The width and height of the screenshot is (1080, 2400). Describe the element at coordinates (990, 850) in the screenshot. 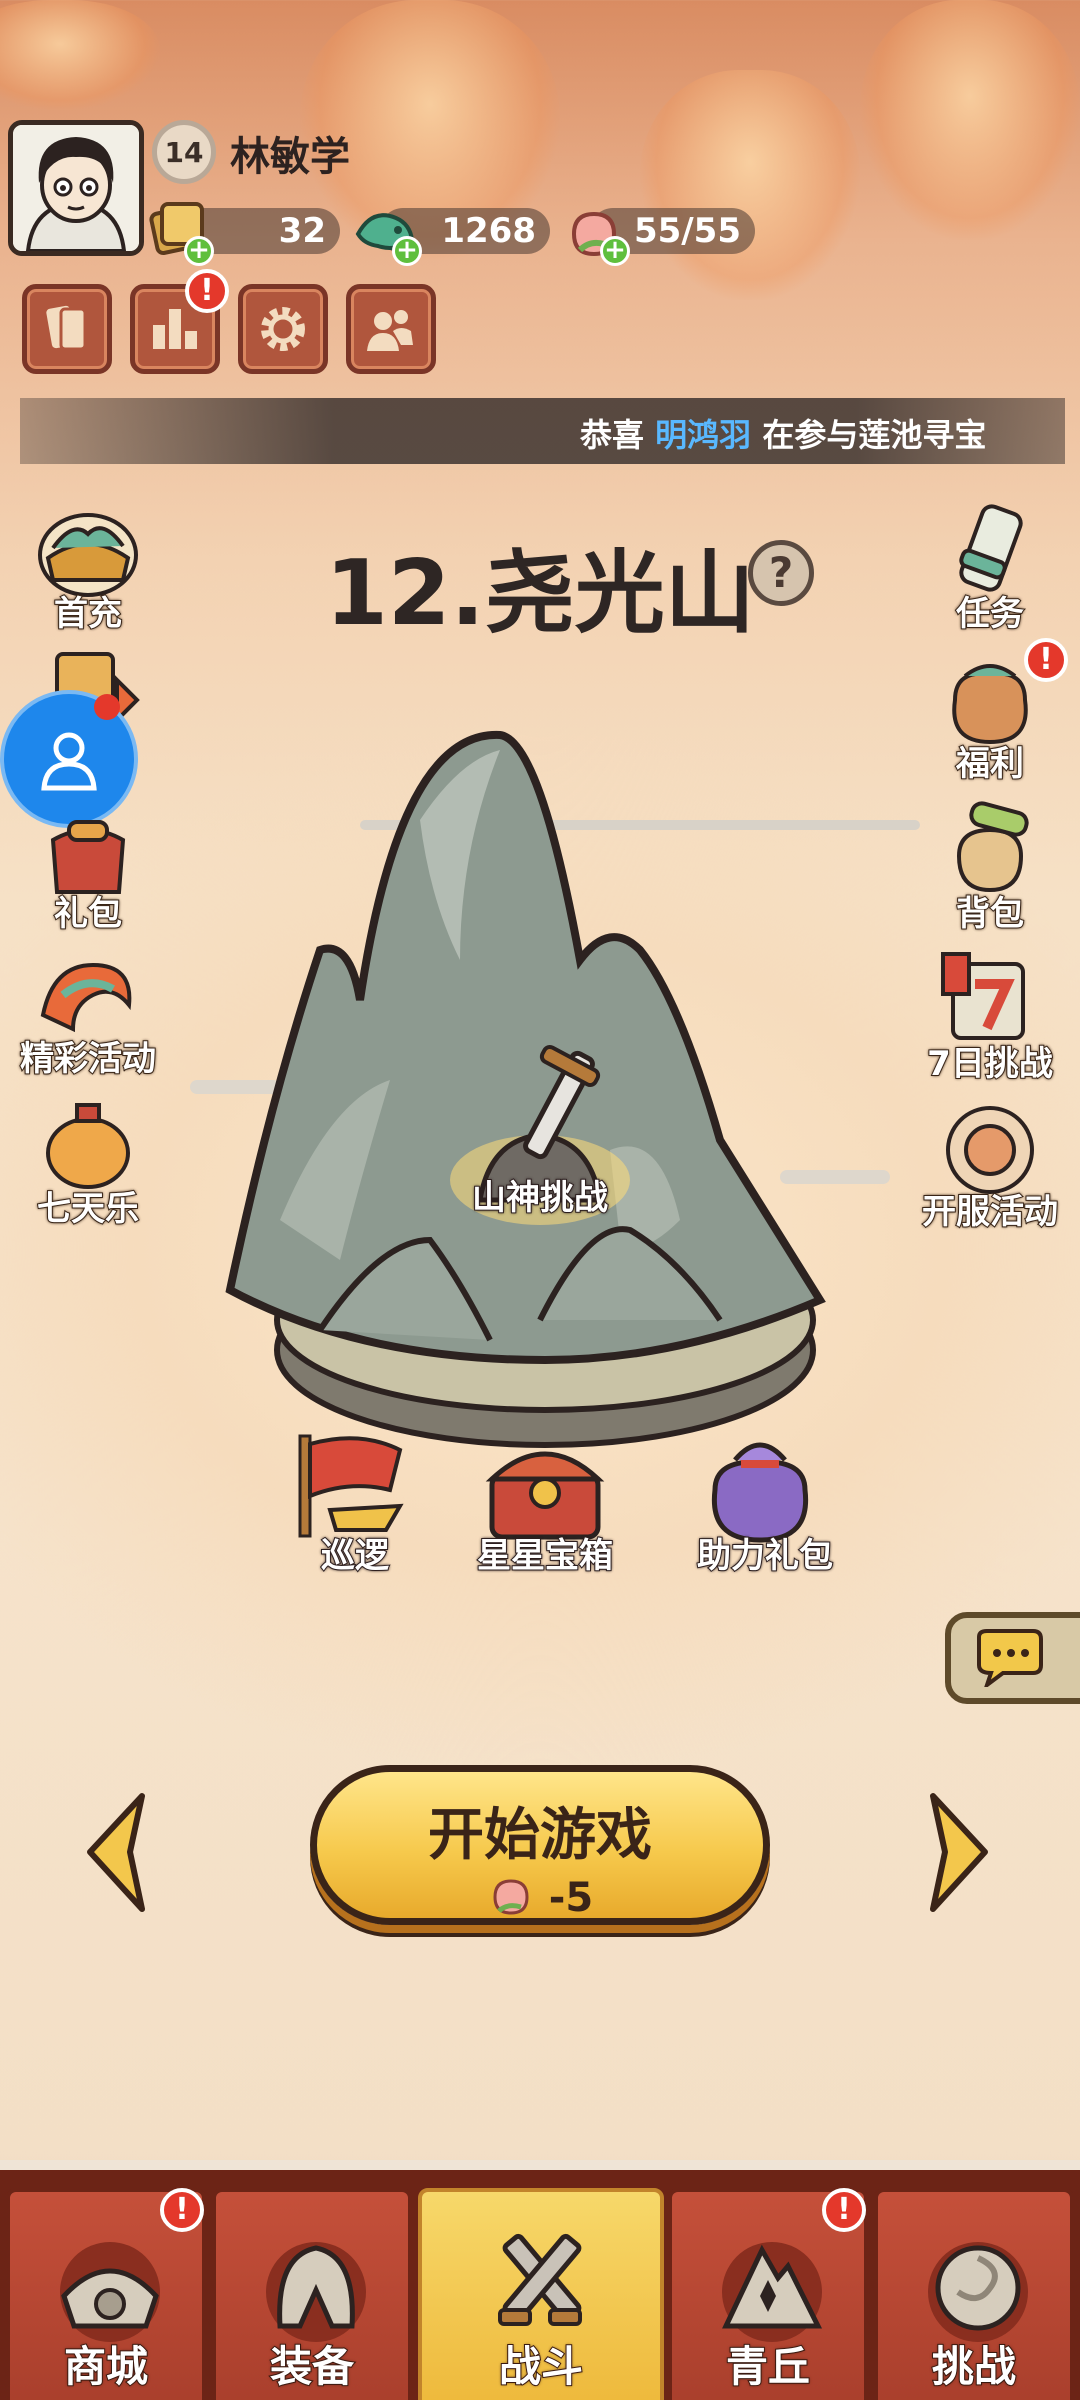

I see `backpack-gourd-icon` at that location.